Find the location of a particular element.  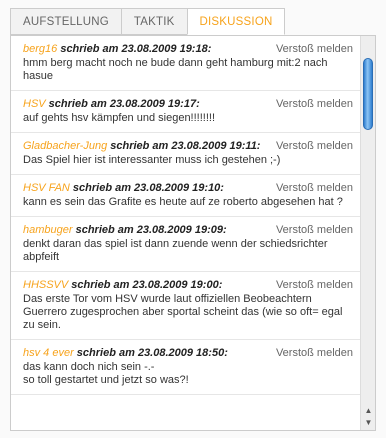

comment-author-link: HHSSVV is located at coordinates (45, 285).